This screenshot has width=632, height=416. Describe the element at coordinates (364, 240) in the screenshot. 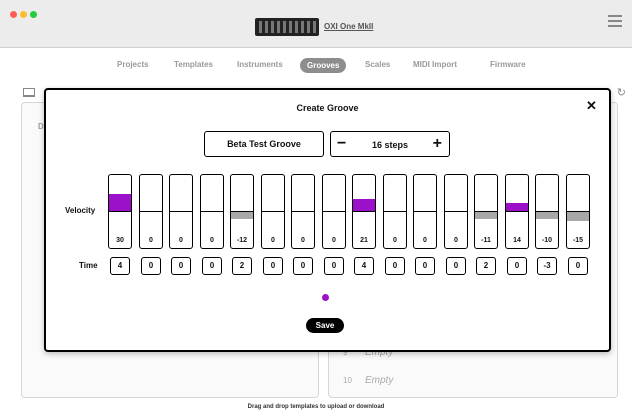

I see `velocity-value: 21` at that location.